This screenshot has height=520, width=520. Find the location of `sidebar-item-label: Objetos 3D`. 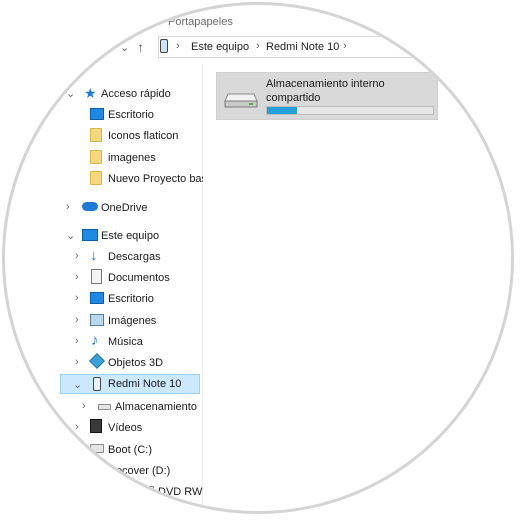

sidebar-item-label: Objetos 3D is located at coordinates (136, 363).